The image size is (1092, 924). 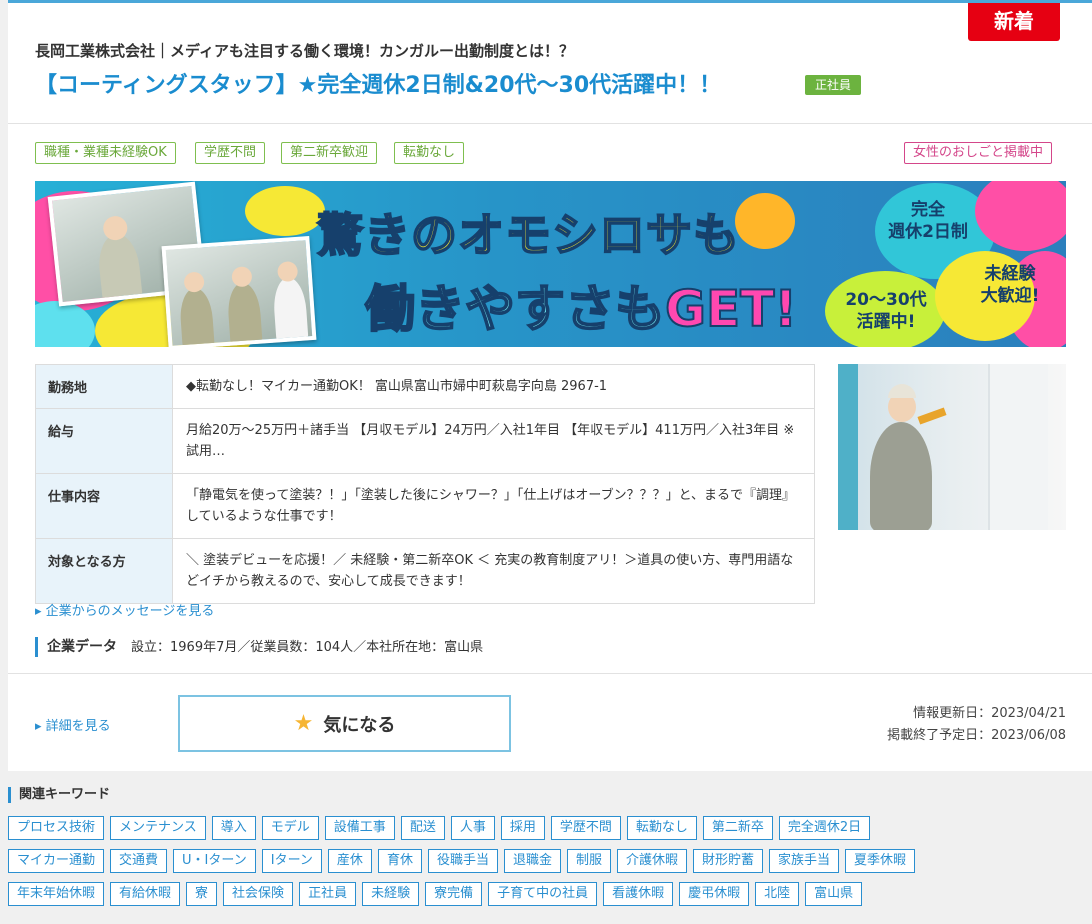 What do you see at coordinates (824, 828) in the screenshot?
I see `keyword-tag: 完全週休2日` at bounding box center [824, 828].